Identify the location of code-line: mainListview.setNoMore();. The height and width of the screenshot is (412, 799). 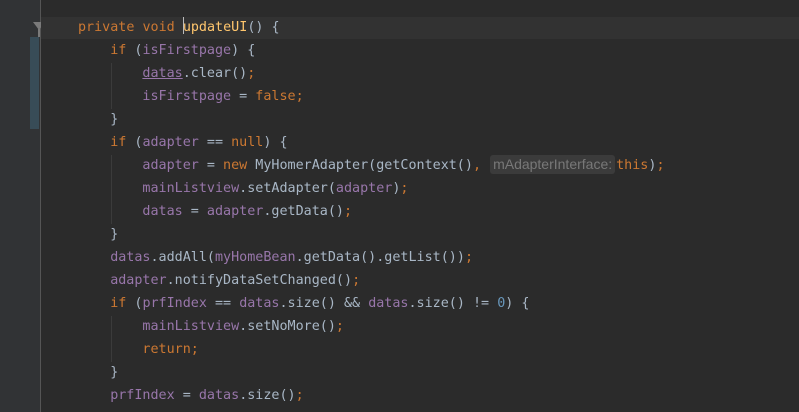
(399, 327).